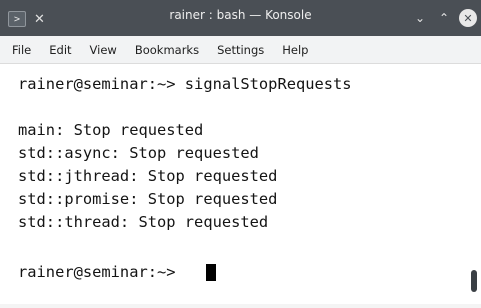  I want to click on terminal-line-async: std::async: Stop requested, so click(138, 153).